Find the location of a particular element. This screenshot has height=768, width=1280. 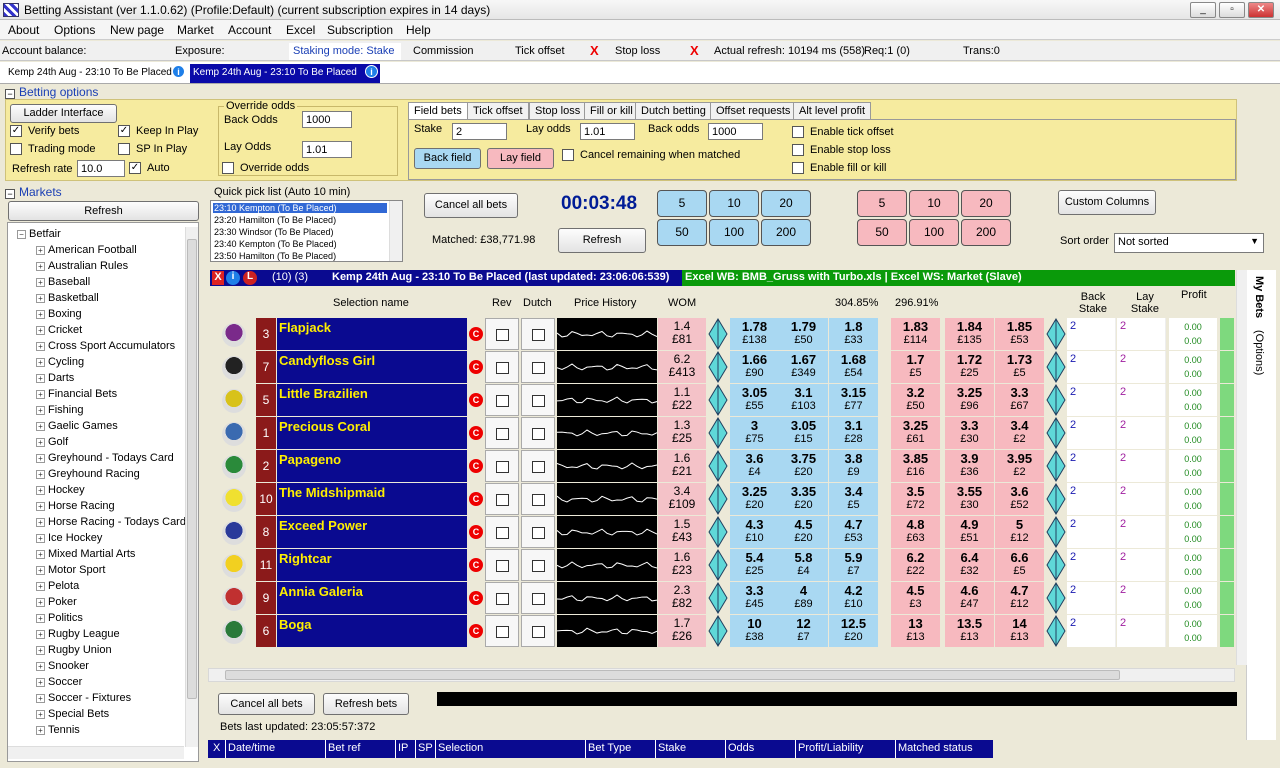

back-price-cell: 3.05 £55 is located at coordinates (754, 400).